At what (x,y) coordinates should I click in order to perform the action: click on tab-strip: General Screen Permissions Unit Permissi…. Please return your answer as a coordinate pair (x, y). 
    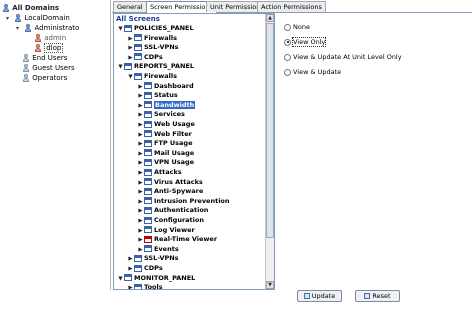
    Looking at the image, I should click on (292, 6).